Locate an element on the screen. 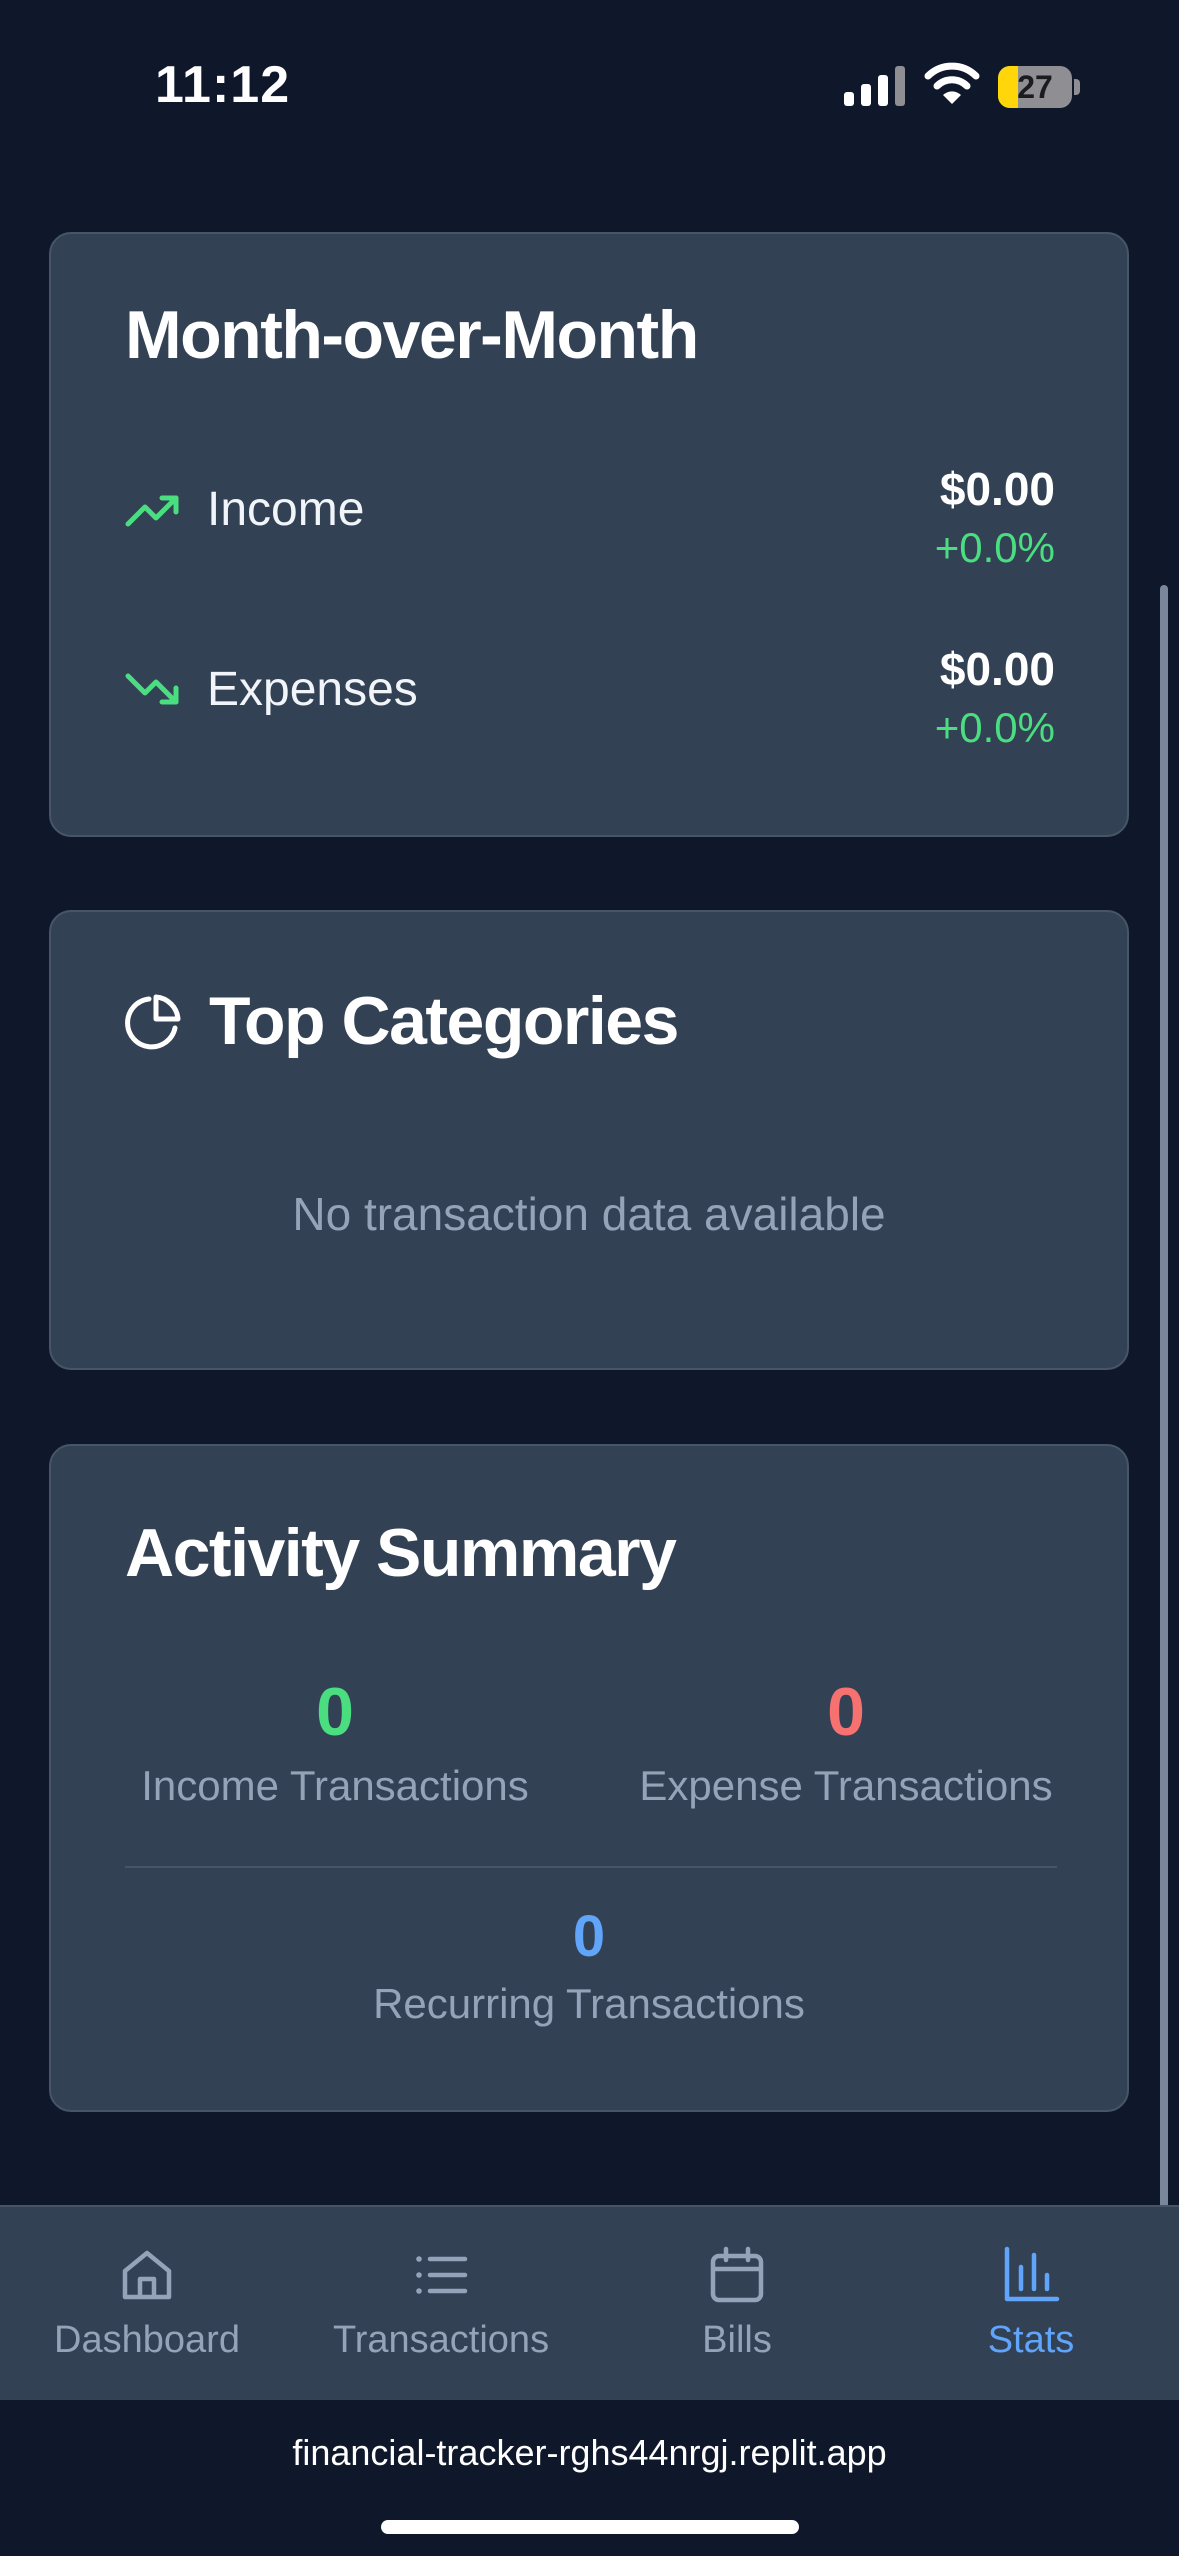 The width and height of the screenshot is (1179, 2556). divider is located at coordinates (591, 1867).